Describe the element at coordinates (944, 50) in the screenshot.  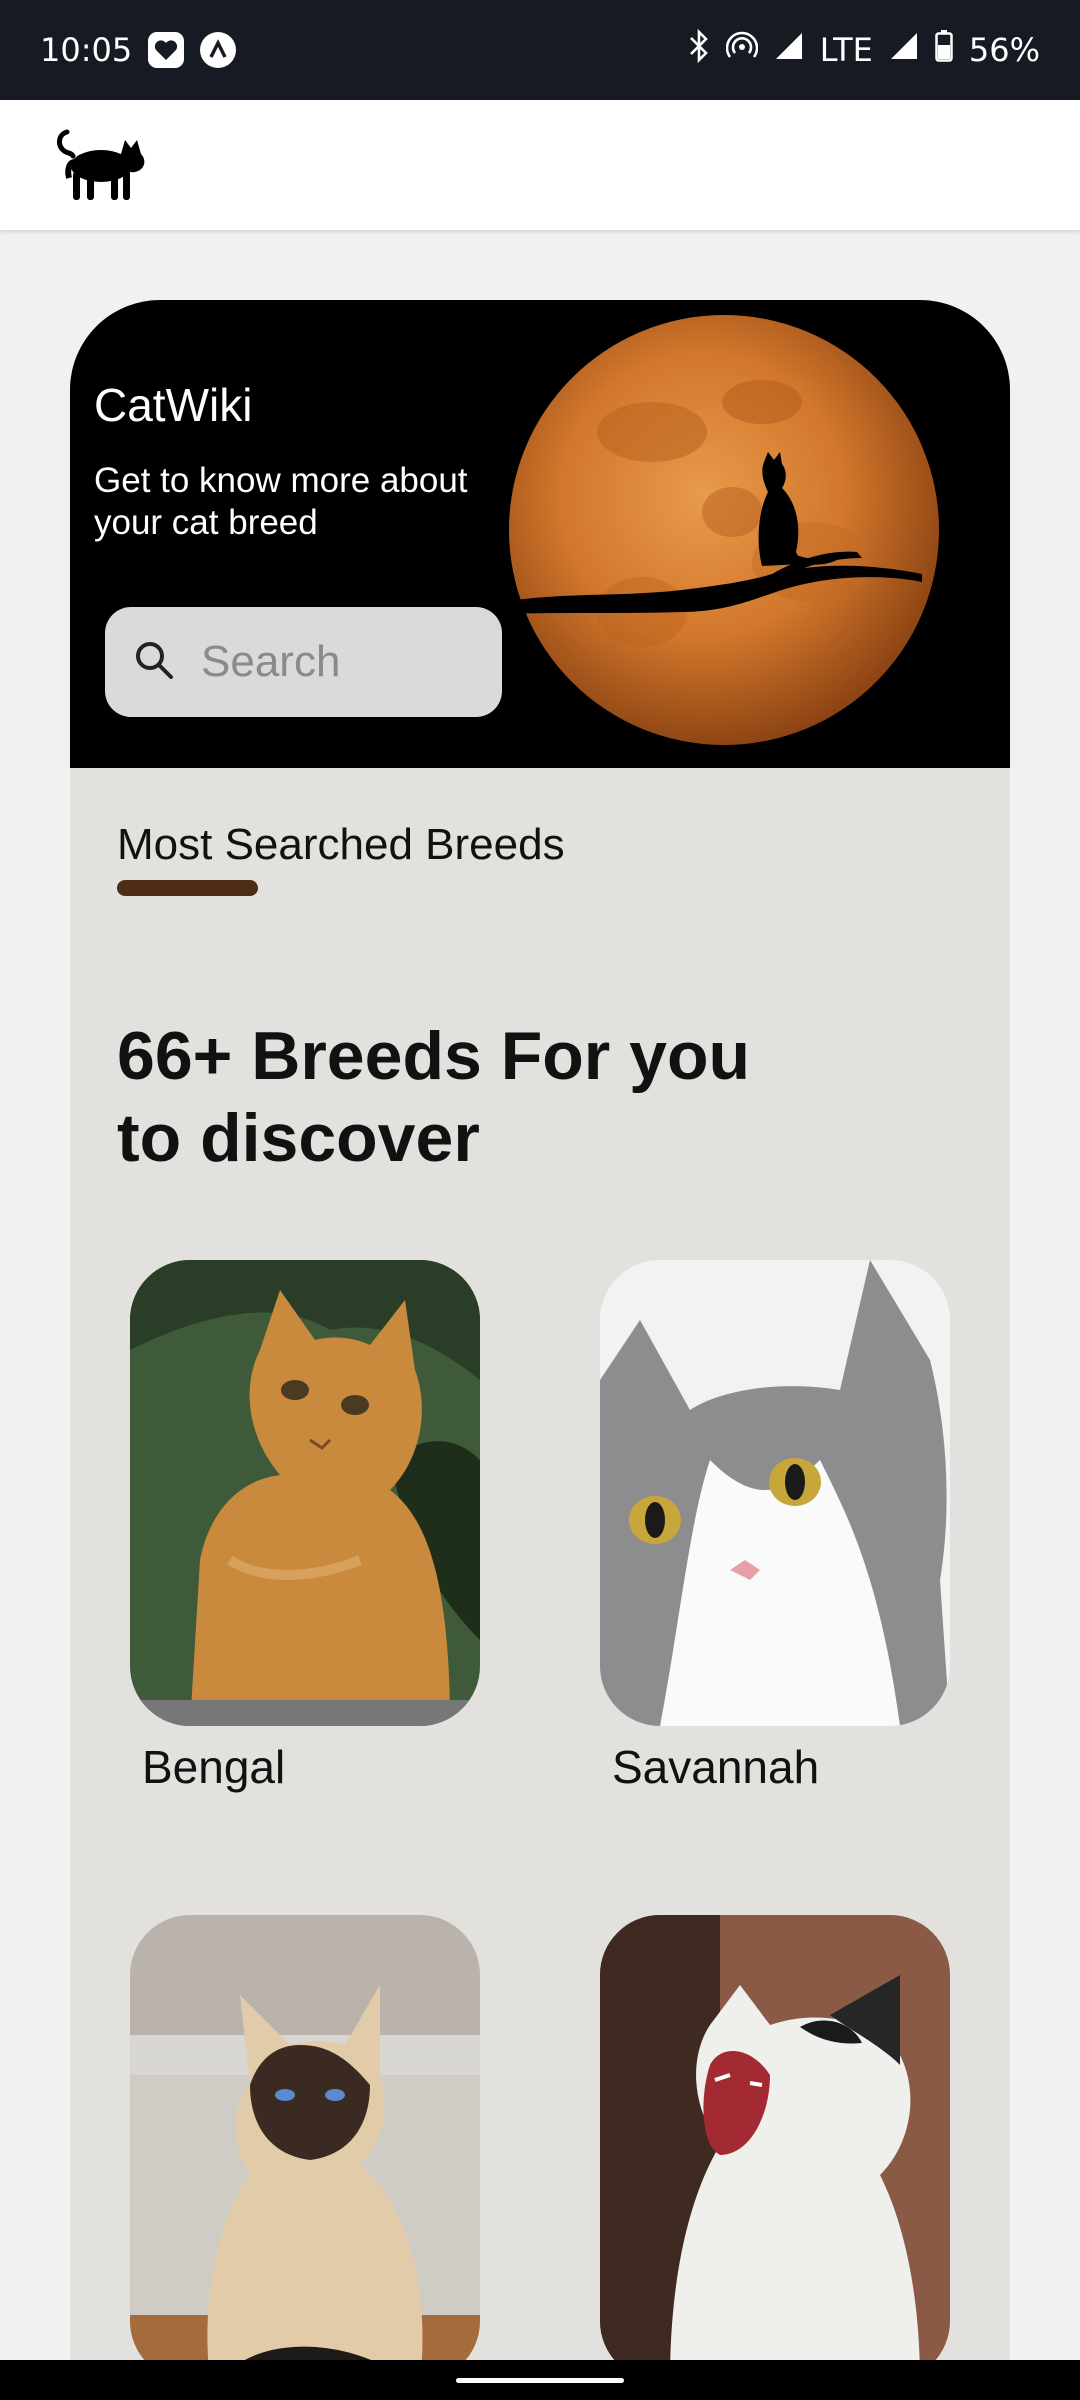
I see `battery-icon` at that location.